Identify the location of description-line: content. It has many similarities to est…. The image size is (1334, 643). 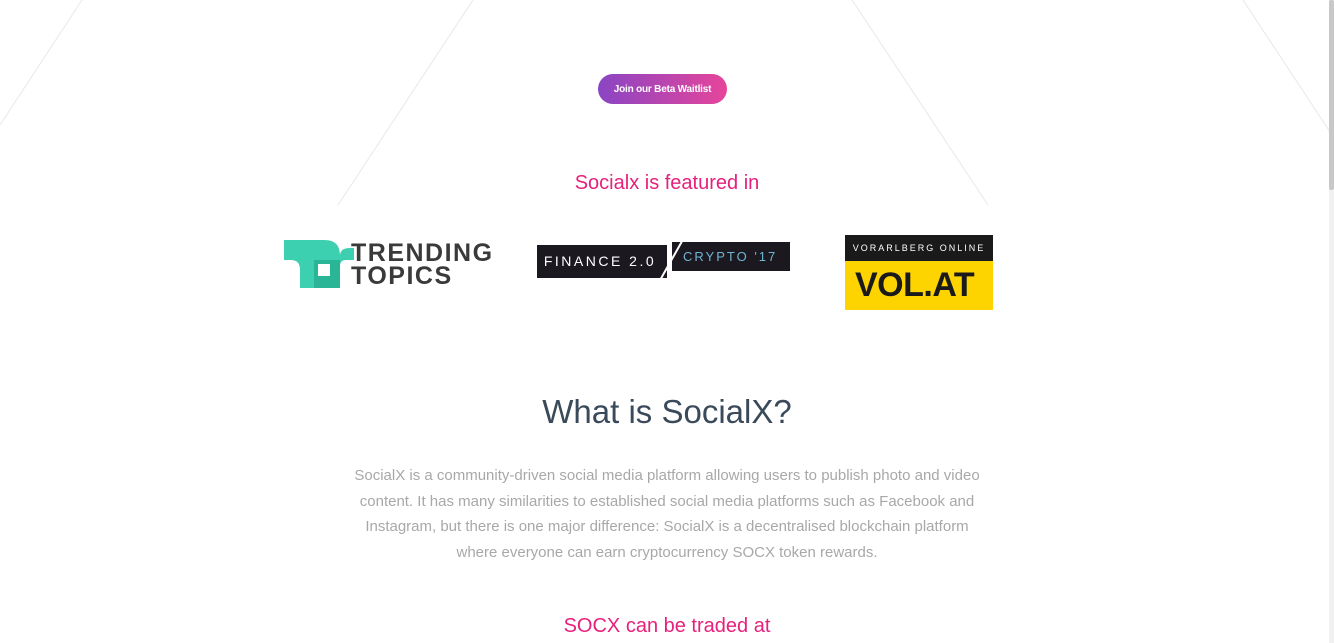
(667, 501).